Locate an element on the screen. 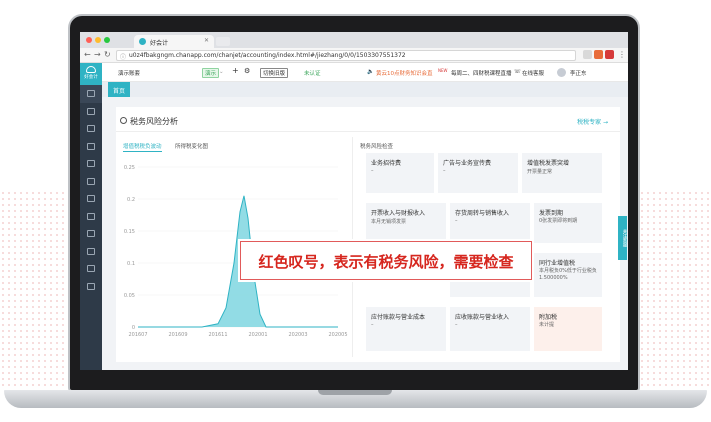  x-tick-label: 201607 is located at coordinates (137, 335).